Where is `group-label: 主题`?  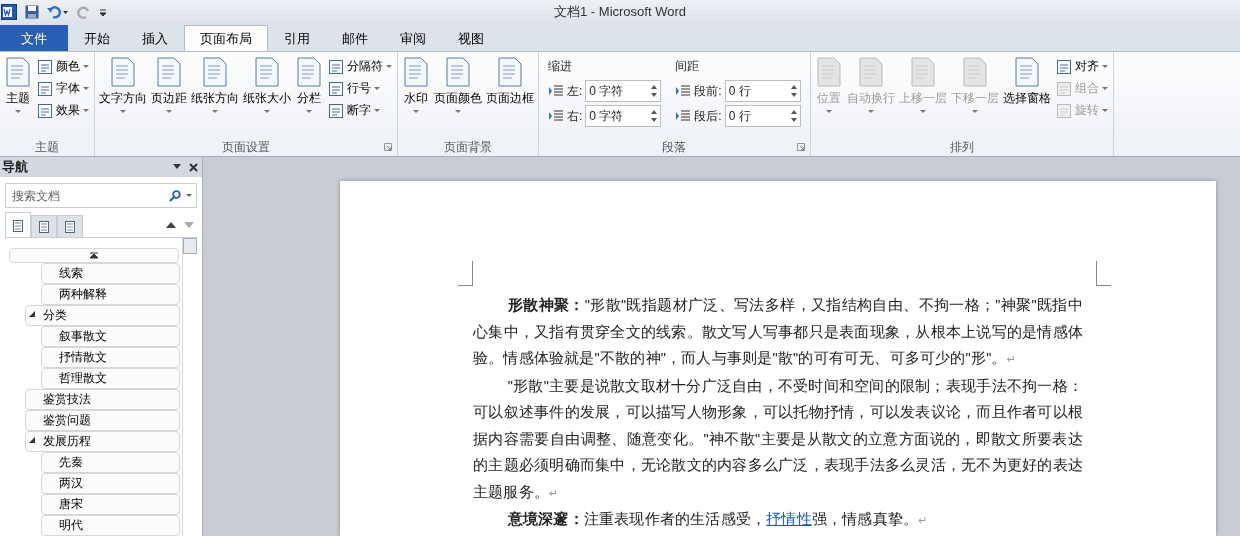
group-label: 主题 is located at coordinates (47, 147).